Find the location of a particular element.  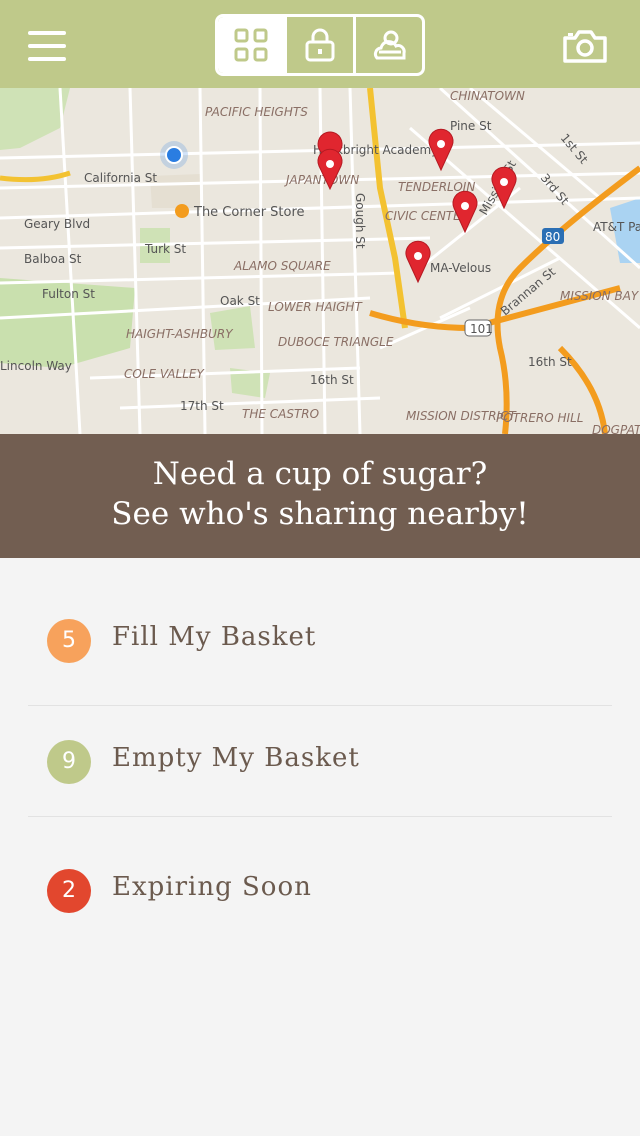

map-label-80: 80 is located at coordinates (552, 237).